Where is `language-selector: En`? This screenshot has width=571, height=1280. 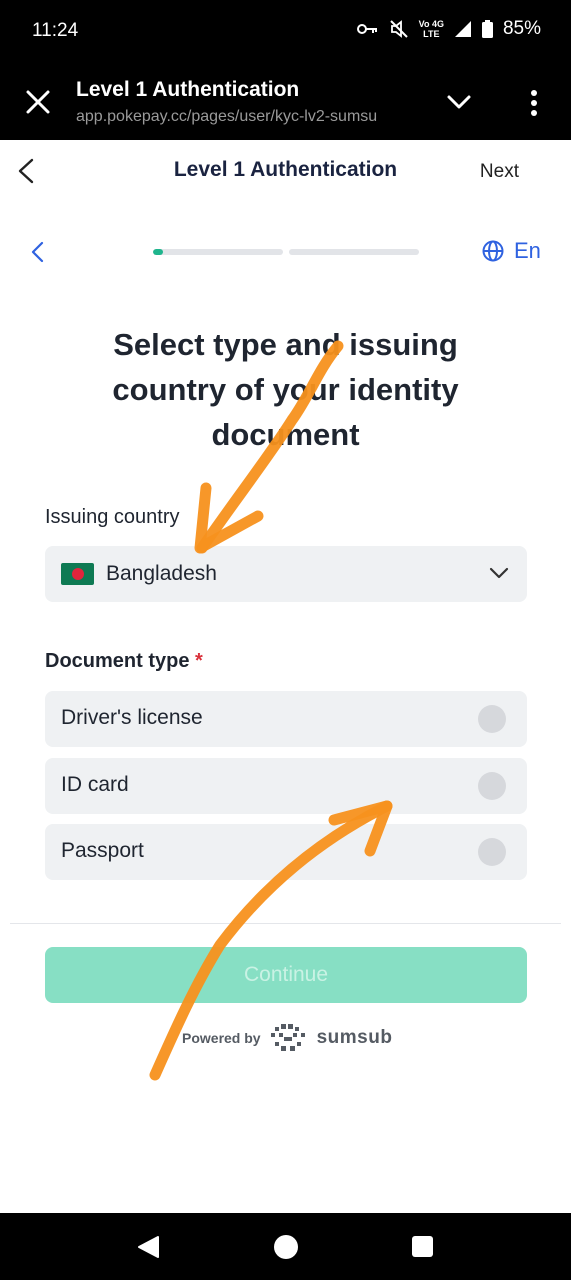 language-selector: En is located at coordinates (511, 251).